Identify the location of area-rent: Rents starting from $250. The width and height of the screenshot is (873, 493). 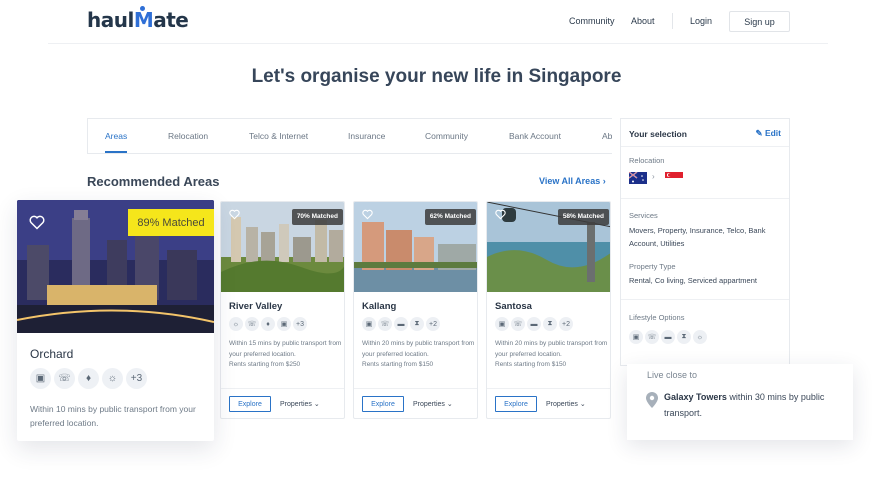
(265, 364).